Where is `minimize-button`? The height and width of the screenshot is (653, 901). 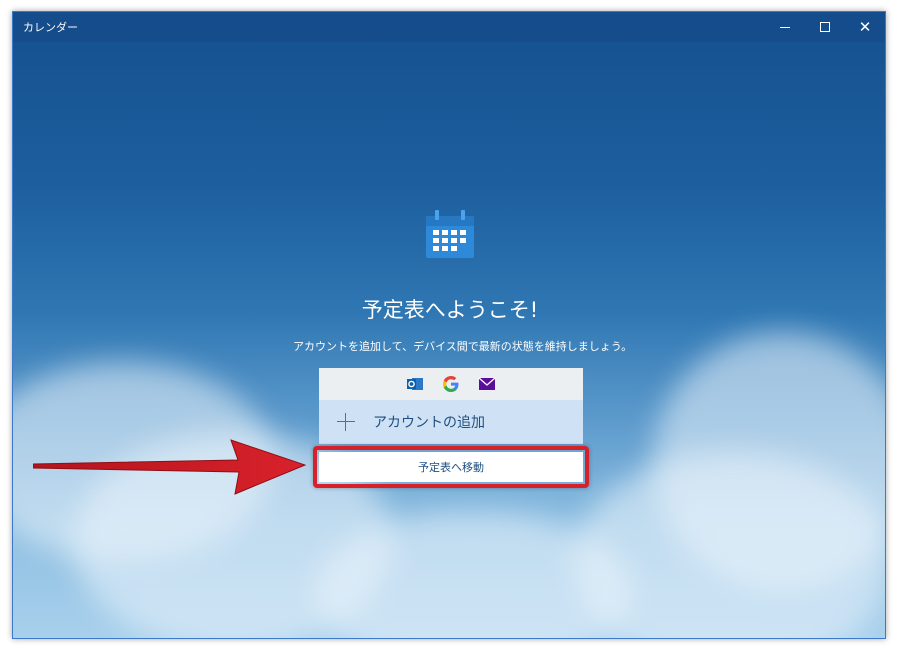 minimize-button is located at coordinates (785, 27).